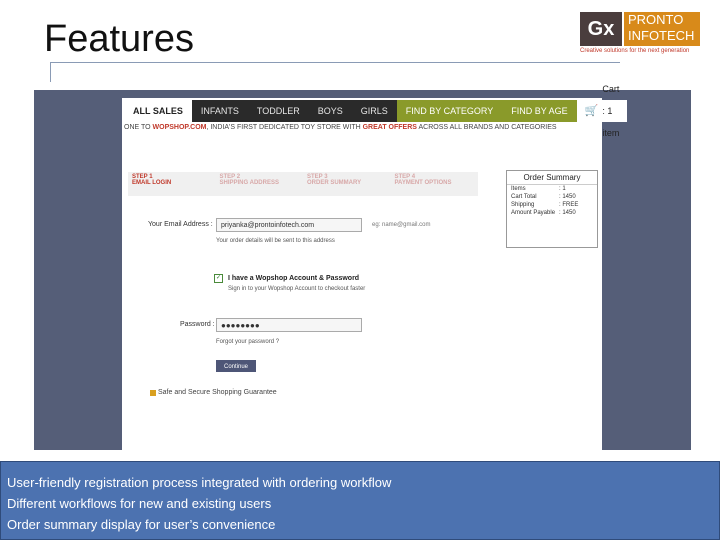 This screenshot has width=720, height=540. I want to click on order-value: : 1, so click(562, 189).